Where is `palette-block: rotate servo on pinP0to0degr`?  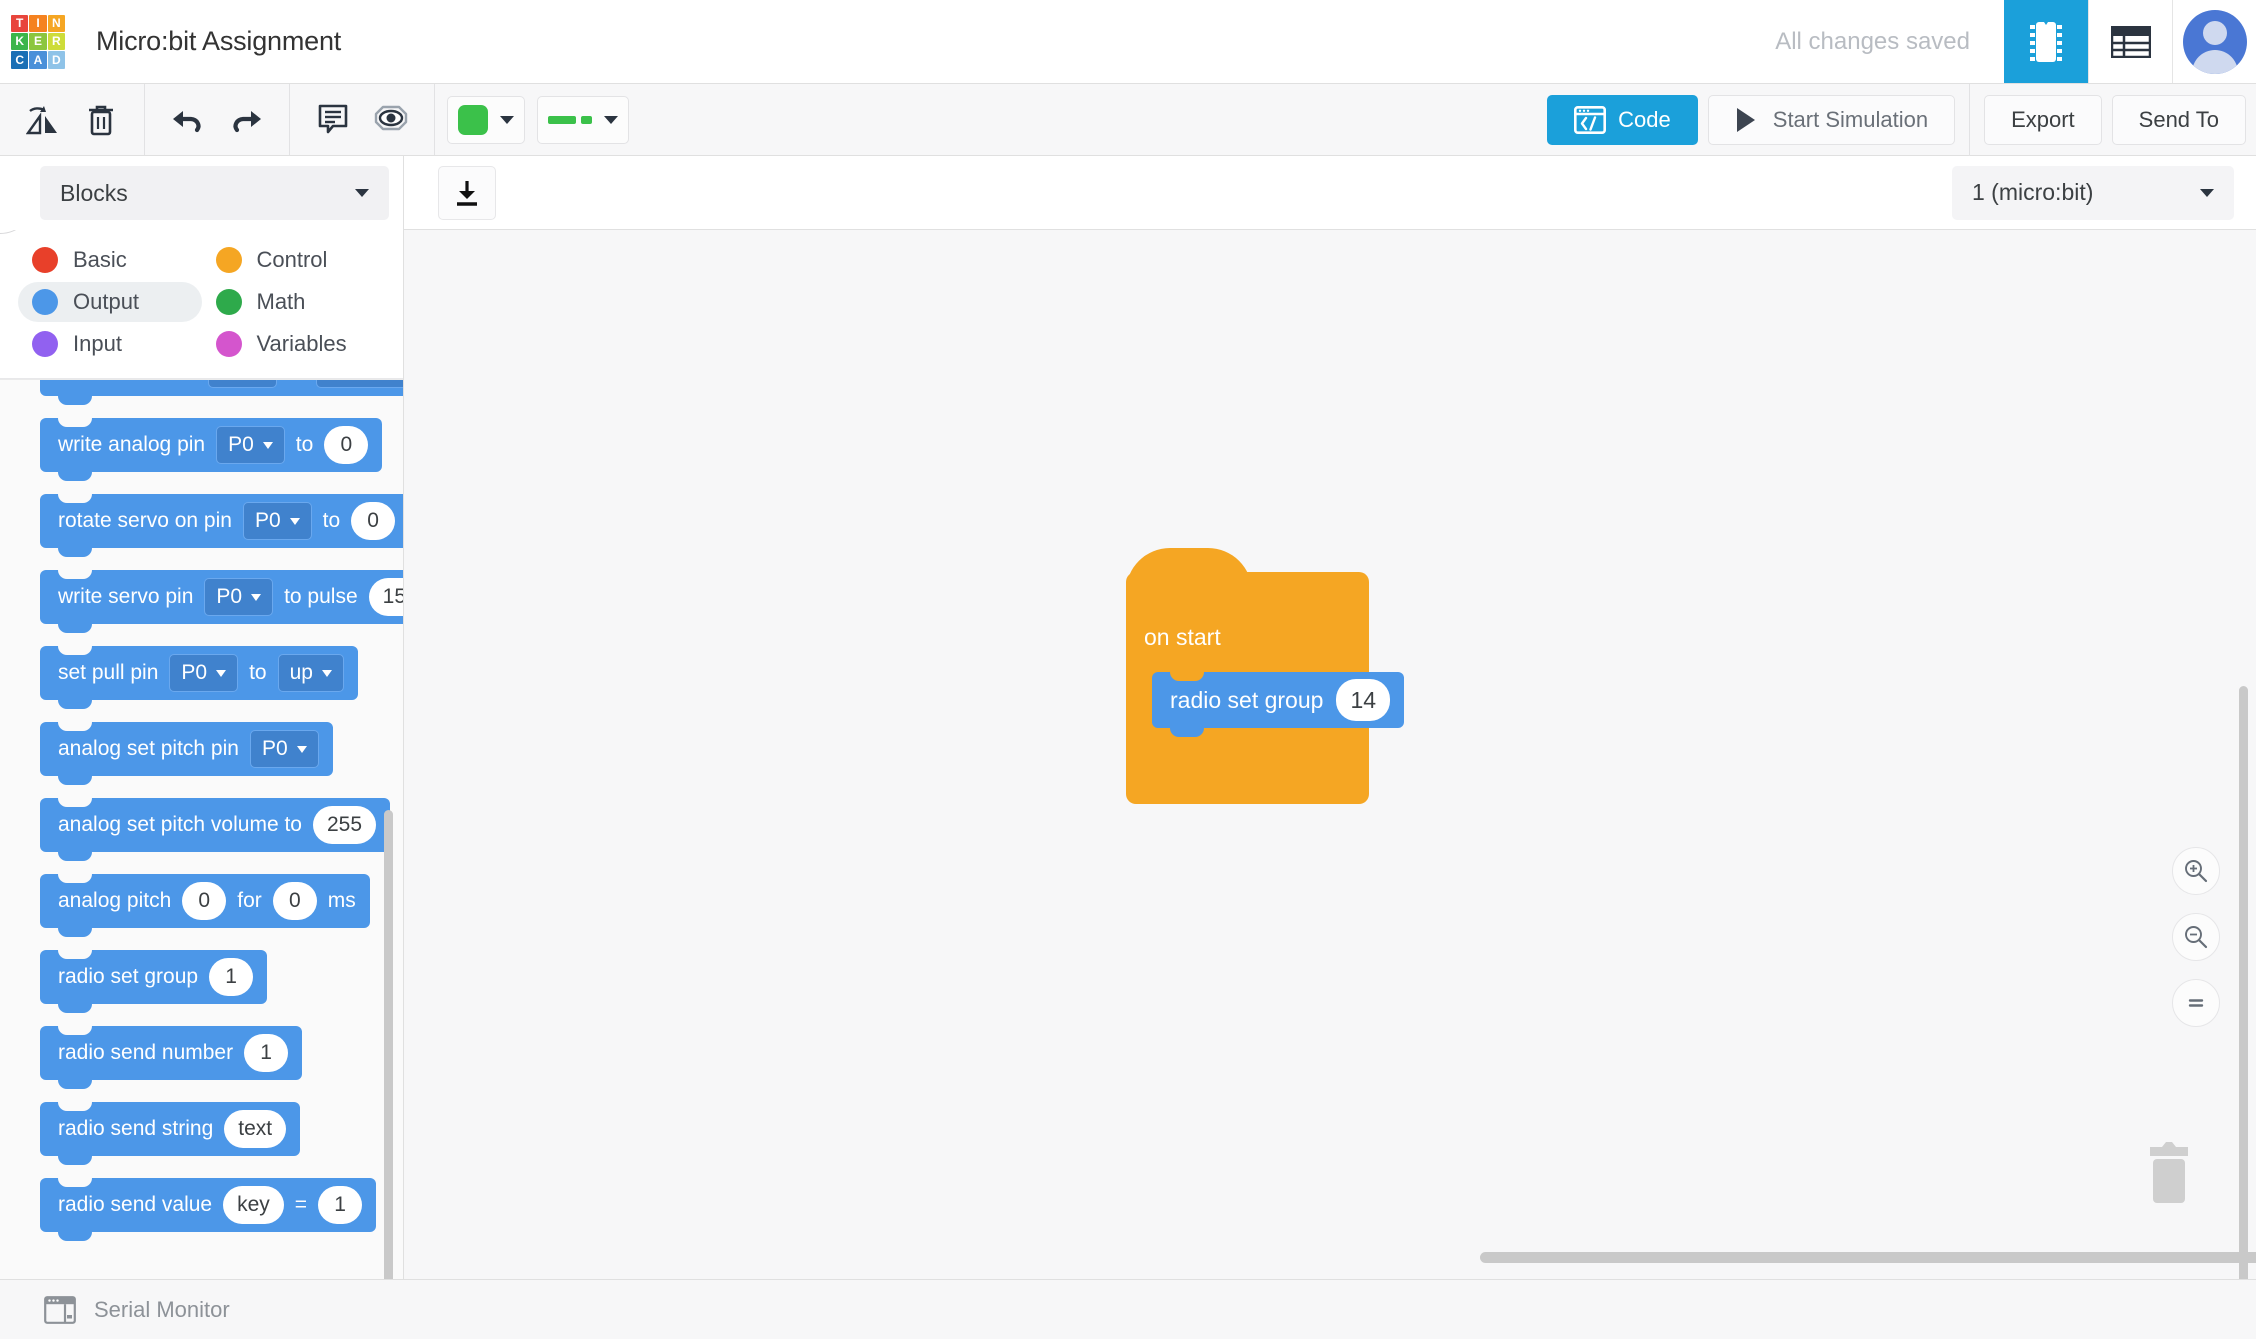 palette-block: rotate servo on pinP0to0degr is located at coordinates (221, 525).